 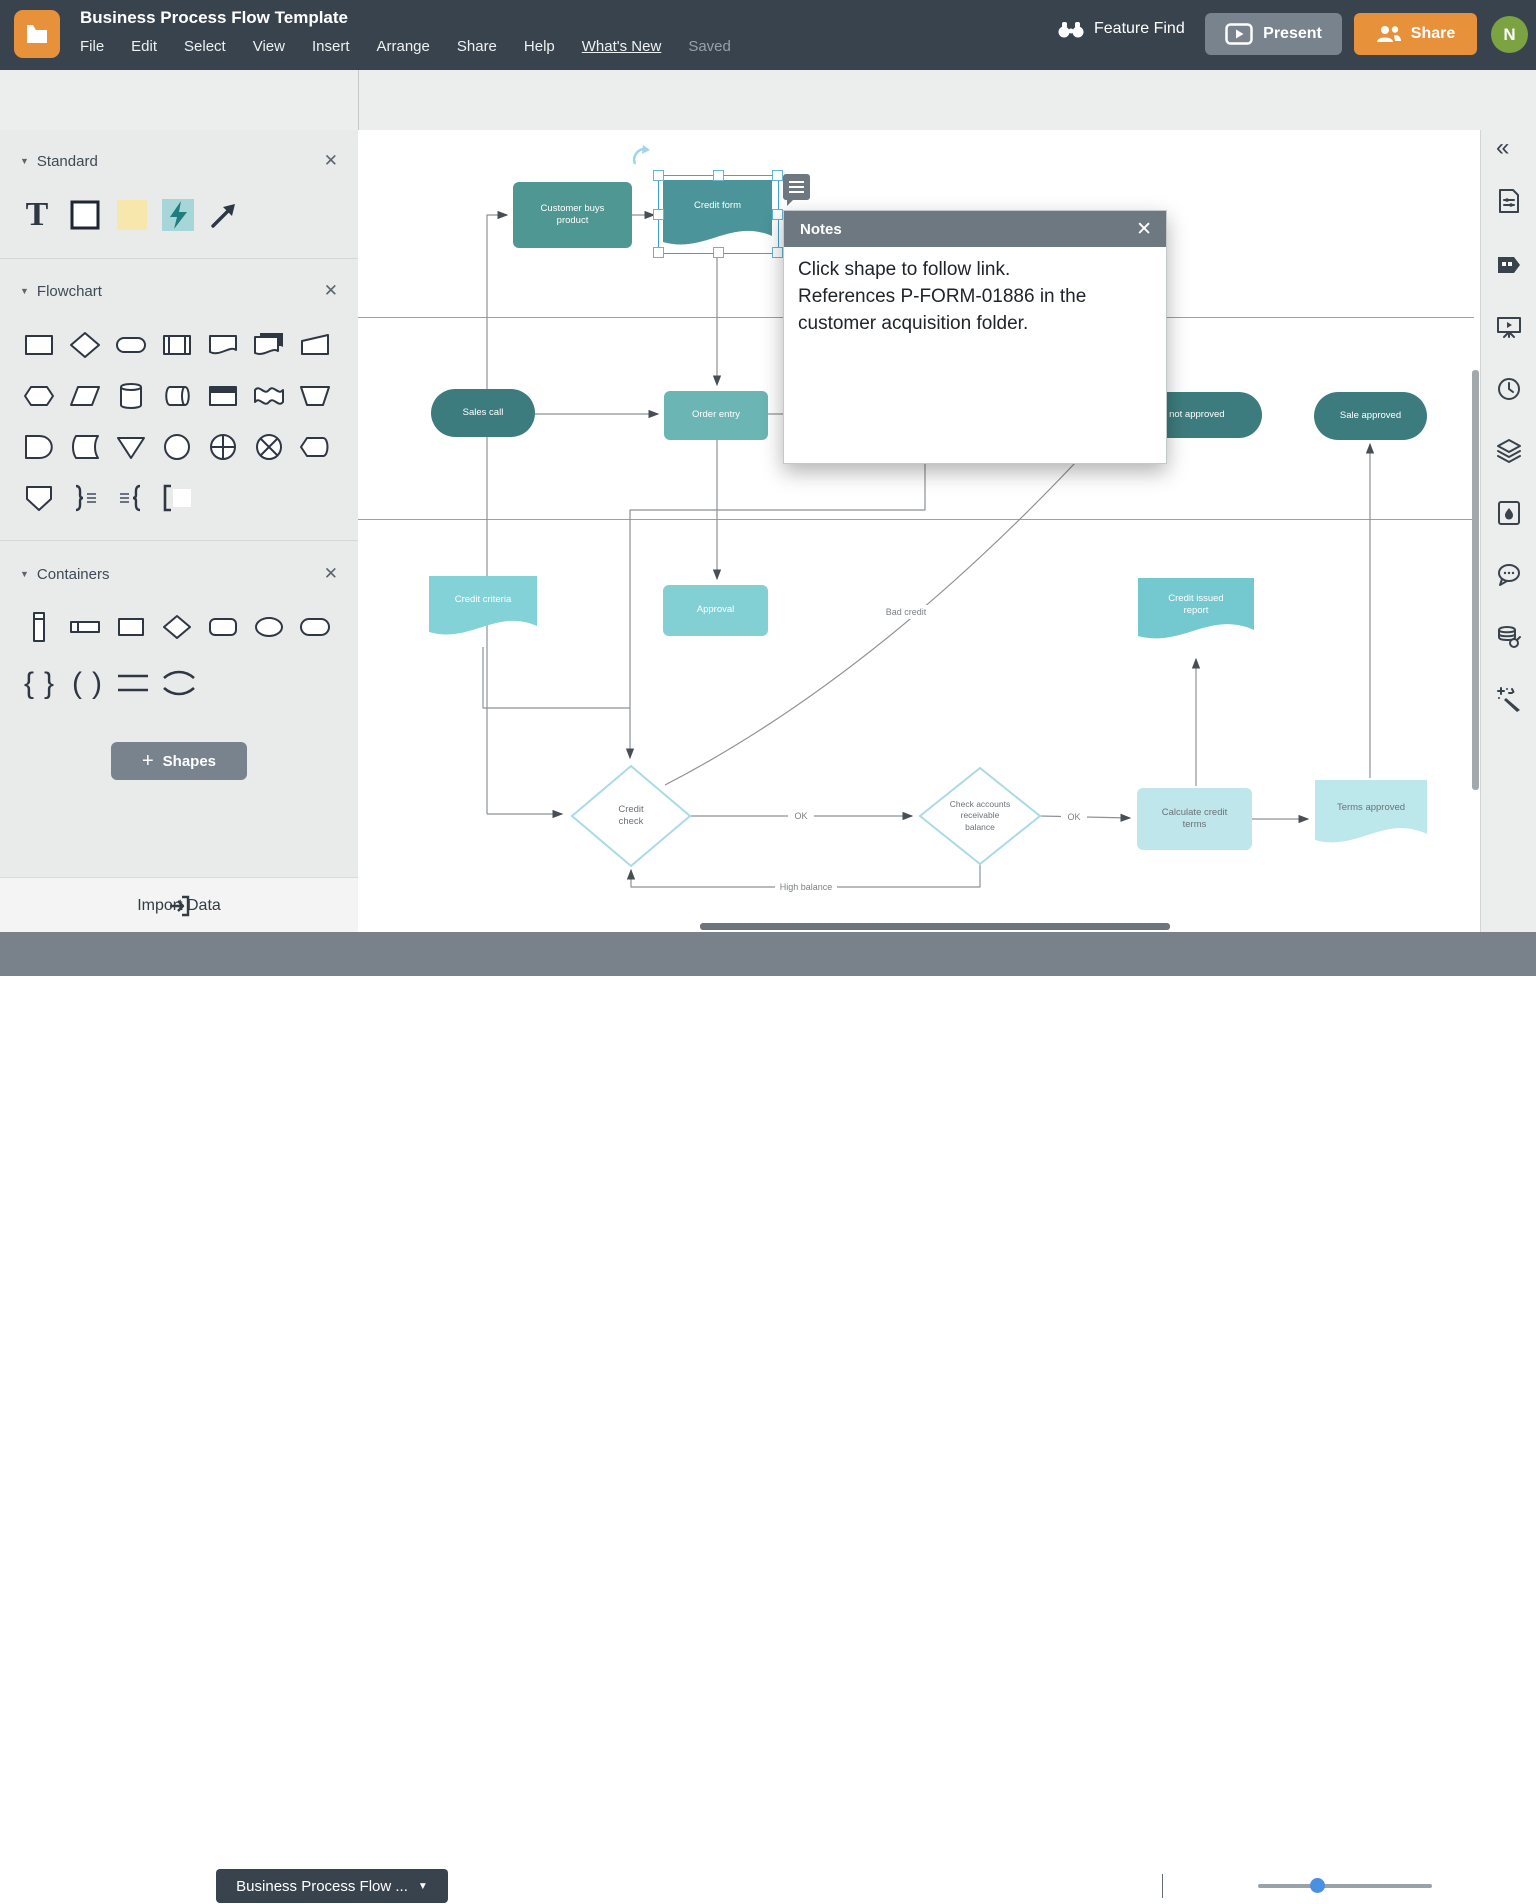 What do you see at coordinates (37, 34) in the screenshot?
I see `document-icon` at bounding box center [37, 34].